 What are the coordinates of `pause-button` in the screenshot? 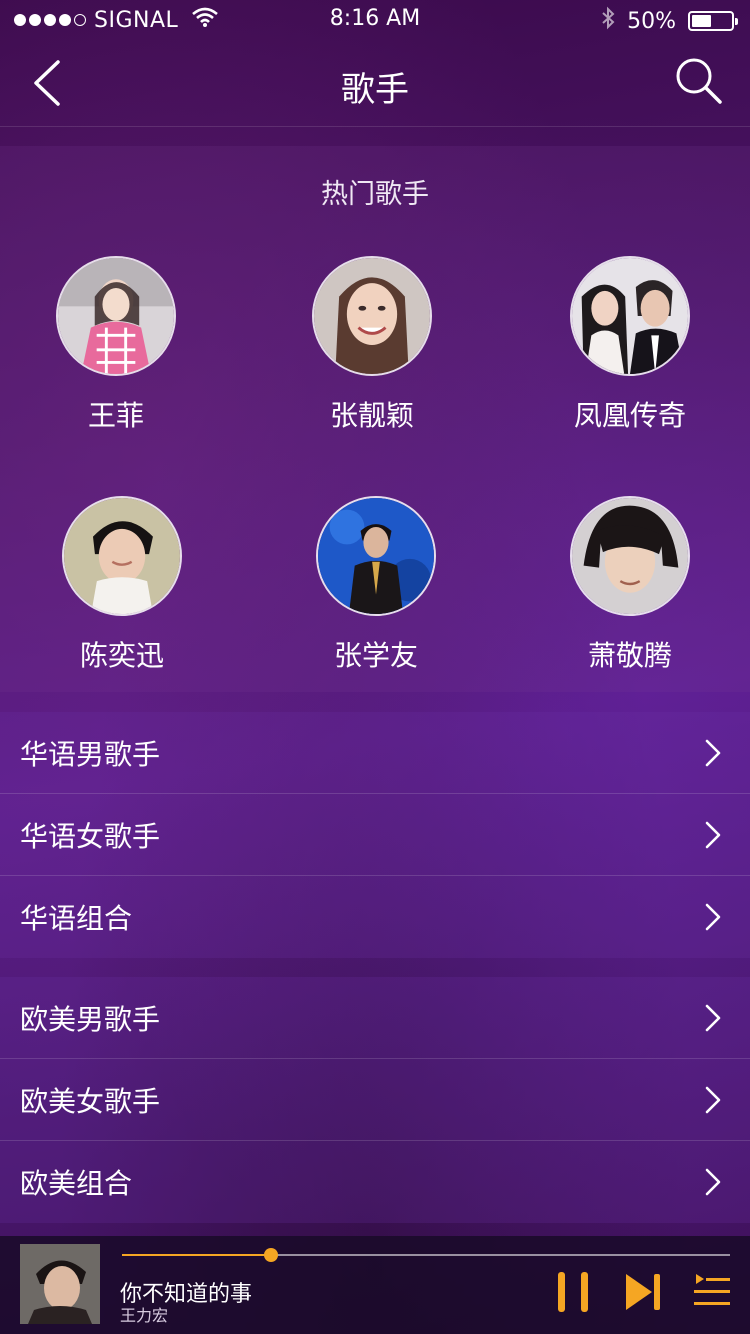 It's located at (574, 1292).